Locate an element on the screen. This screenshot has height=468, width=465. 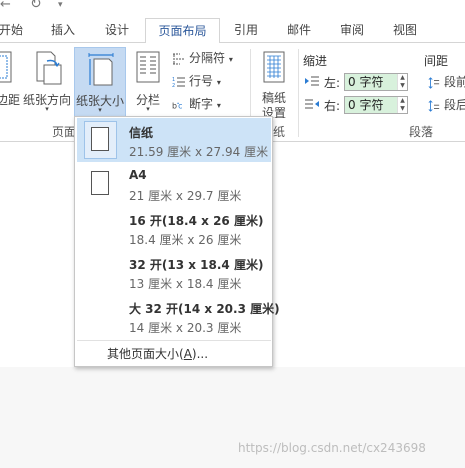
margins-label: 边距 is located at coordinates (10, 100).